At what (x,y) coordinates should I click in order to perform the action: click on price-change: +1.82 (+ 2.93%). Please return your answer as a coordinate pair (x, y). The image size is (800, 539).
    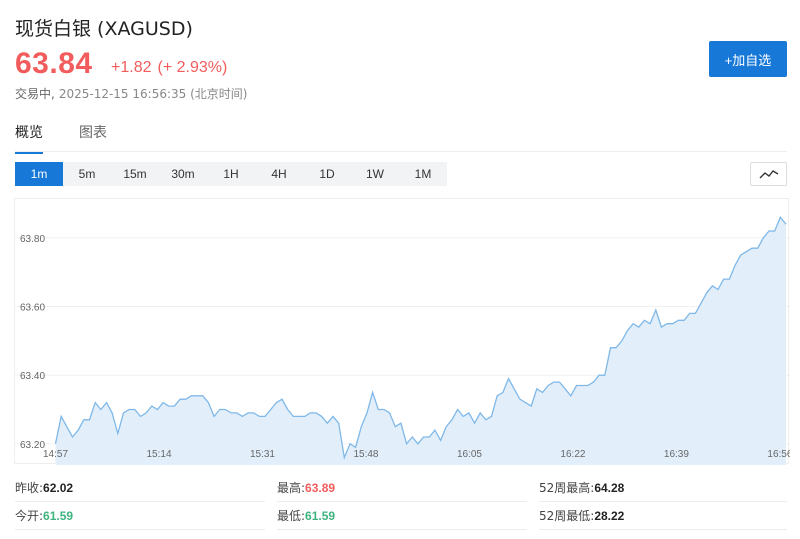
    Looking at the image, I should click on (172, 68).